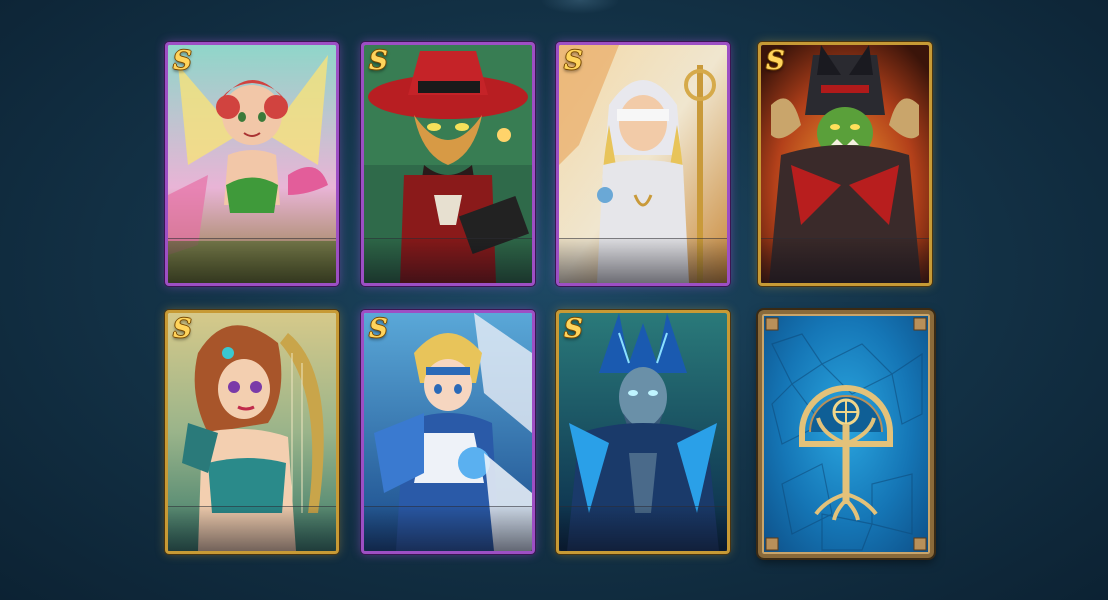  Describe the element at coordinates (448, 164) in the screenshot. I see `hero-card-cat-gunslinger: S` at that location.